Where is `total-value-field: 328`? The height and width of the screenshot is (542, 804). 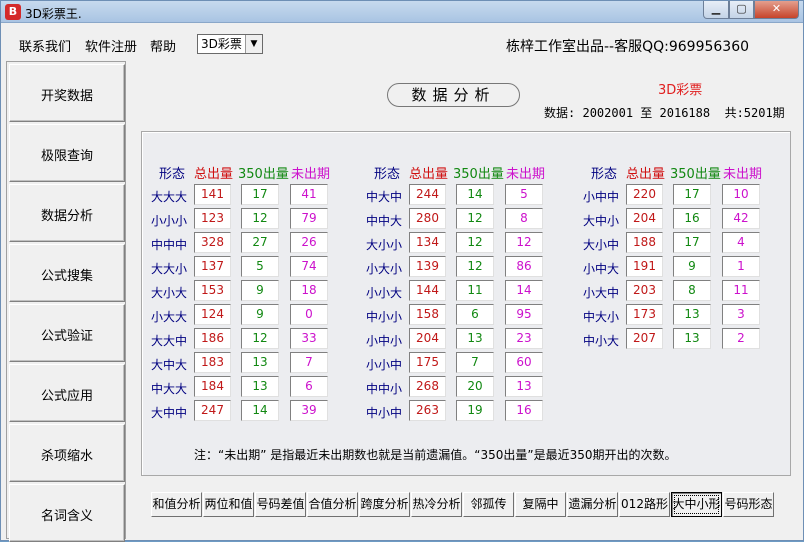
total-value-field: 328 is located at coordinates (212, 242).